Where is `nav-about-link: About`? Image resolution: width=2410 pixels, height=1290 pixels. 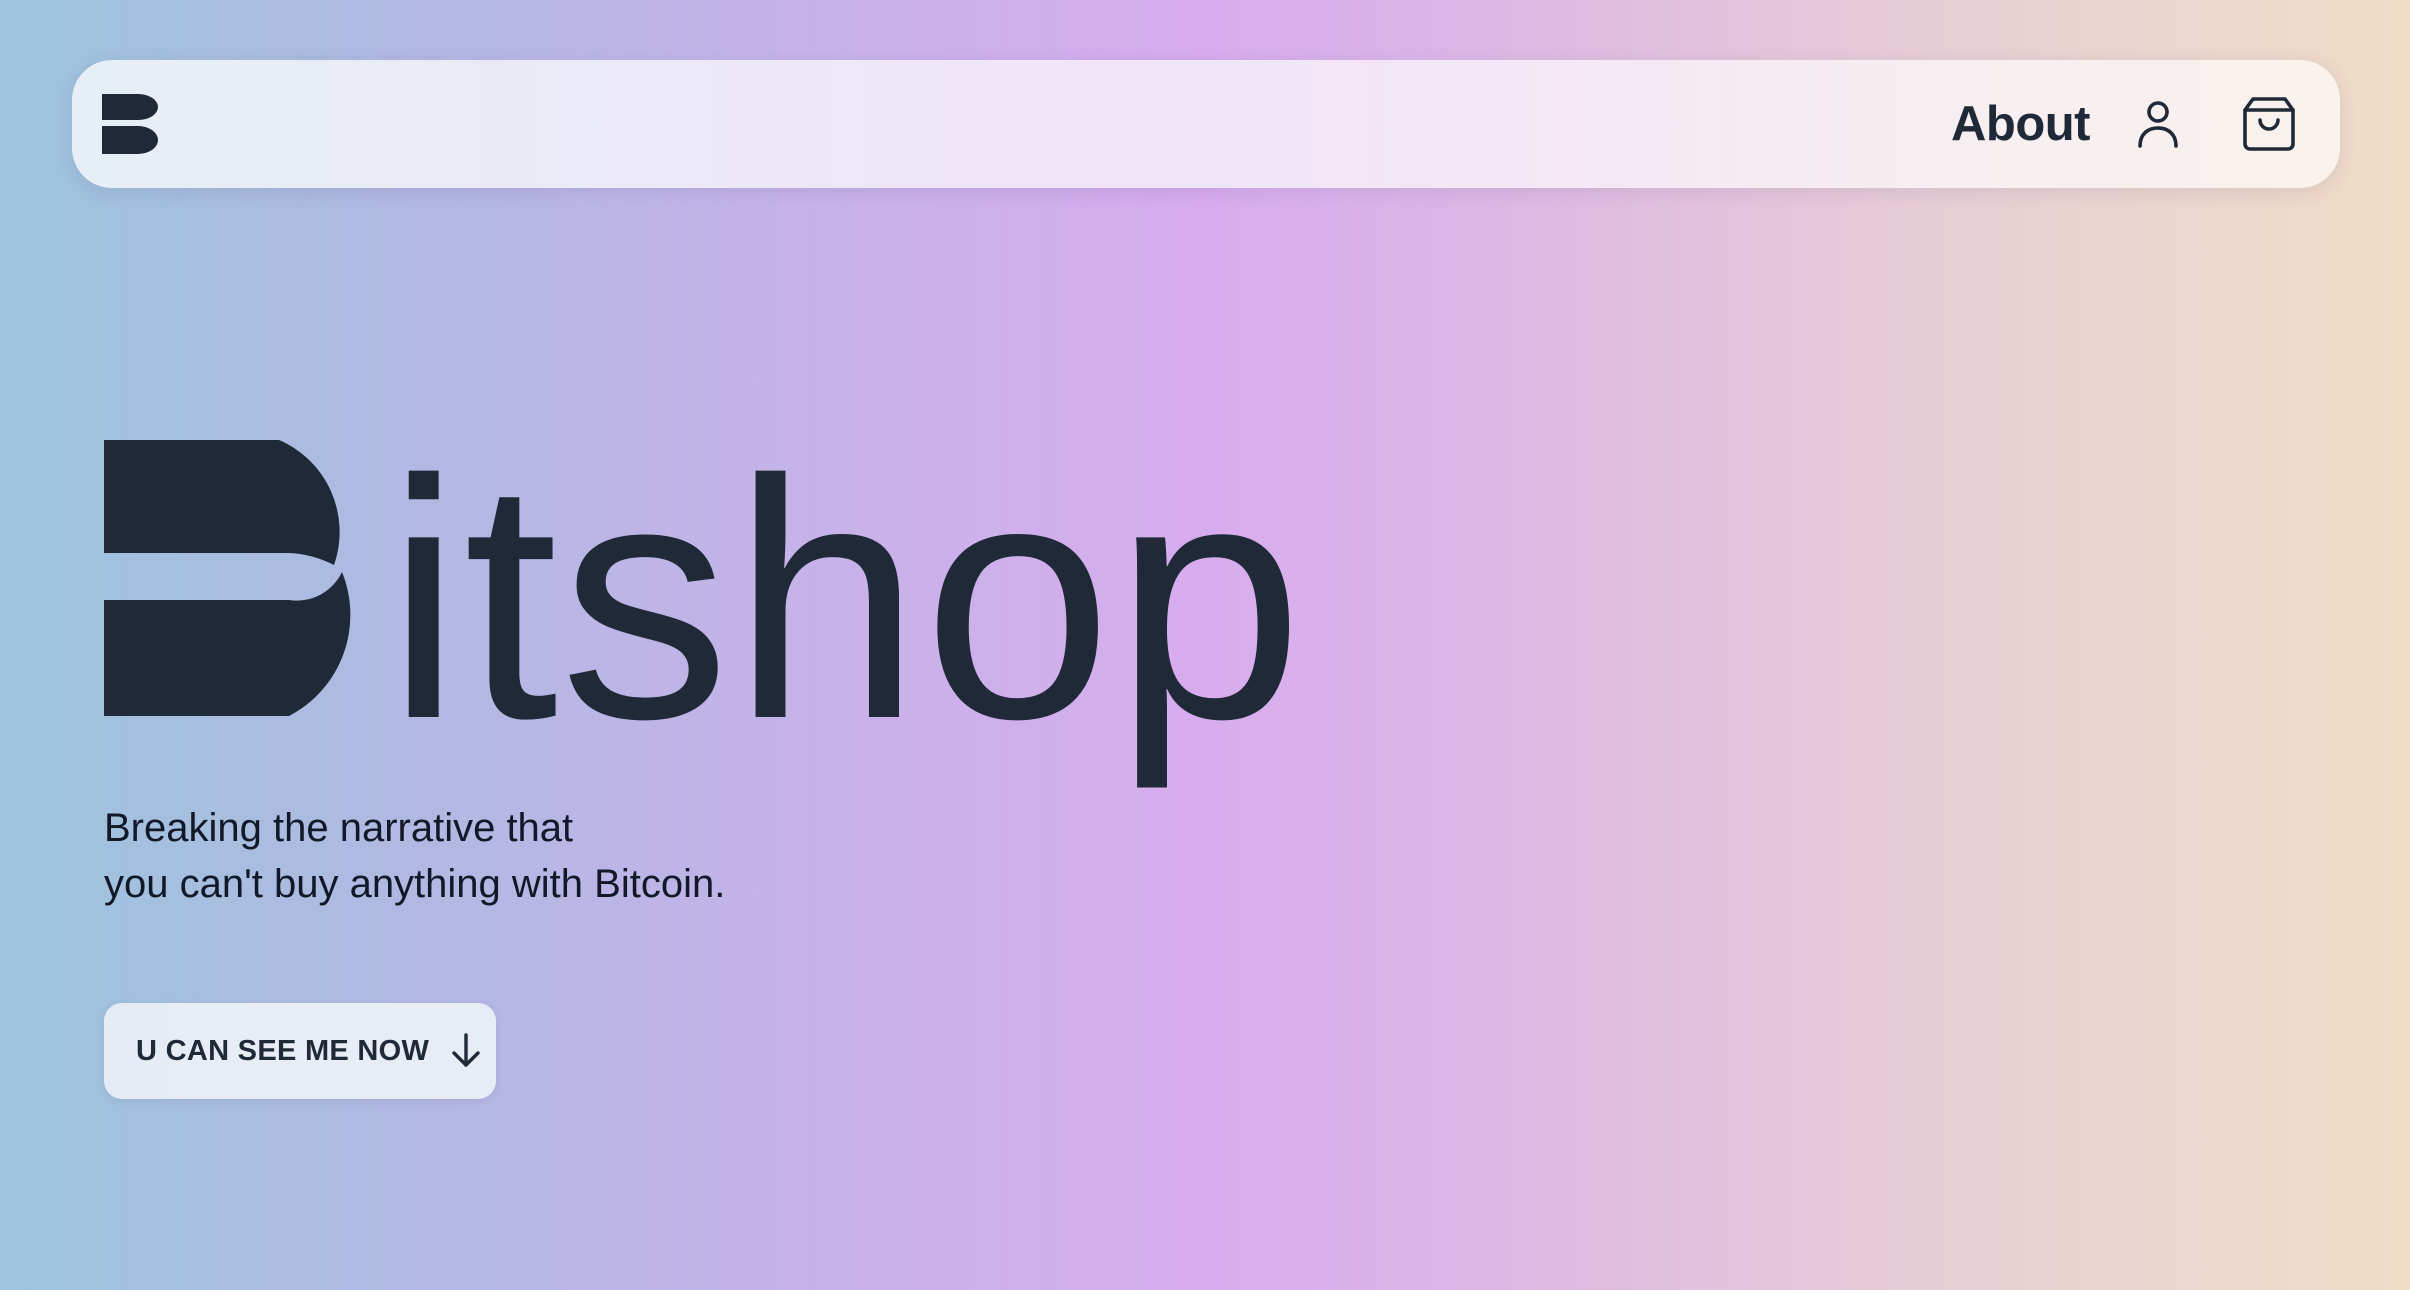
nav-about-link: About is located at coordinates (2021, 124).